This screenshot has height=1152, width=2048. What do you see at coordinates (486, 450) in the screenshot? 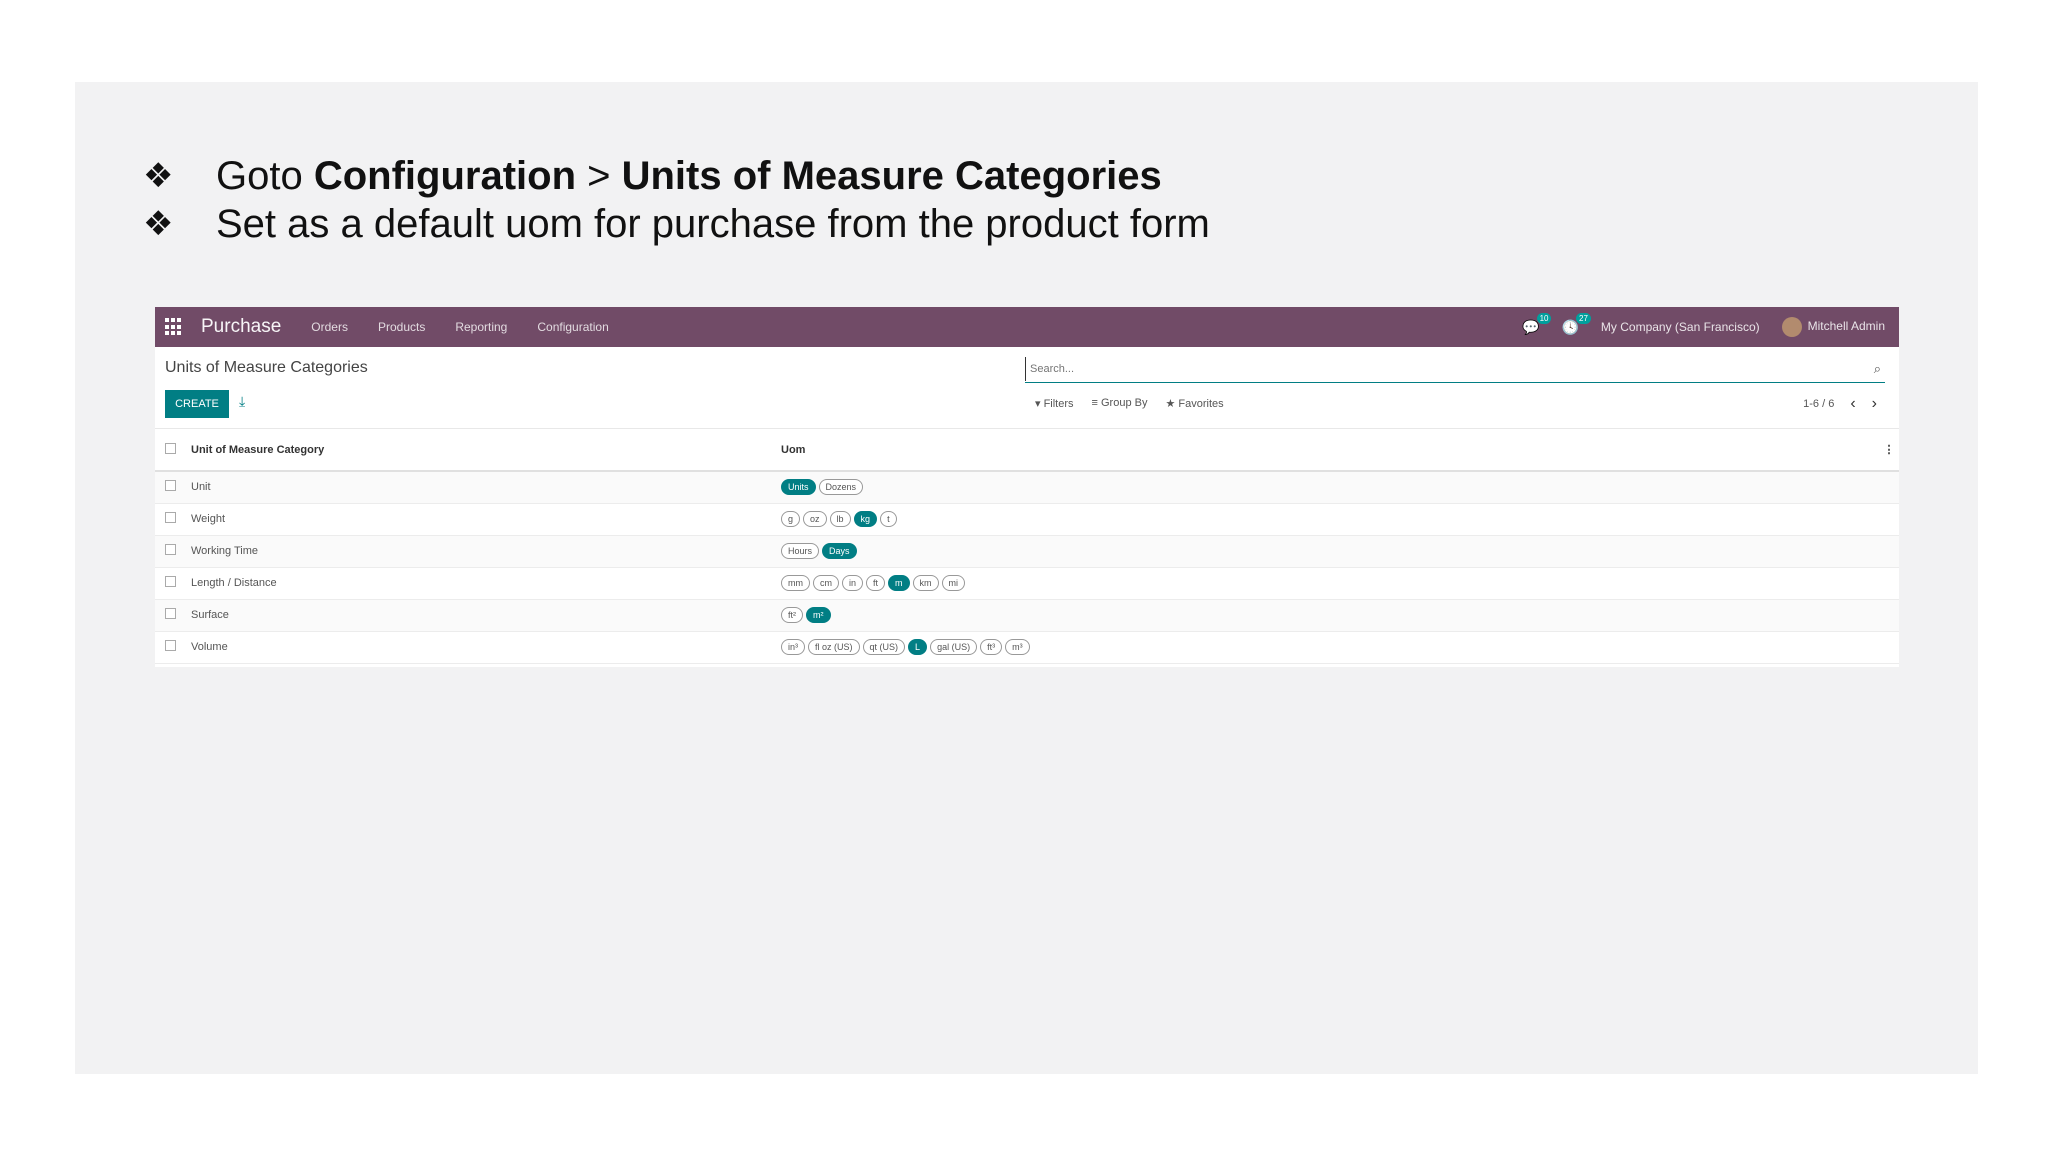
I see `column-header-category: Unit of Measure Category` at bounding box center [486, 450].